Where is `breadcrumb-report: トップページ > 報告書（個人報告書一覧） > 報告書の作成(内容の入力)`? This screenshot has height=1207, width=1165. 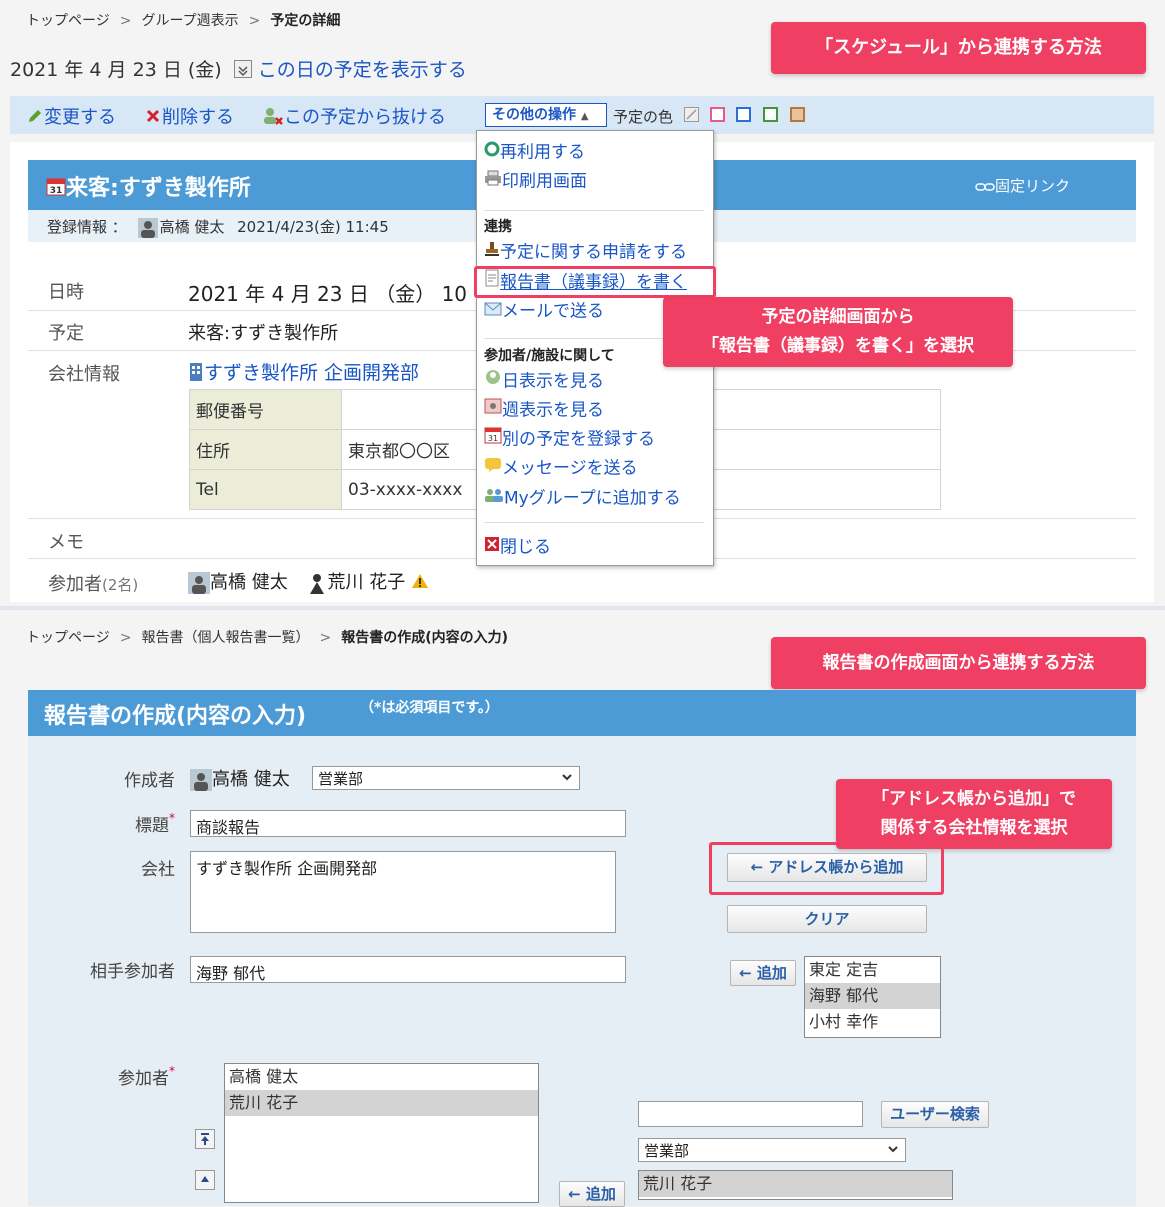 breadcrumb-report: トップページ > 報告書（個人報告書一覧） > 報告書の作成(内容の入力) is located at coordinates (267, 637).